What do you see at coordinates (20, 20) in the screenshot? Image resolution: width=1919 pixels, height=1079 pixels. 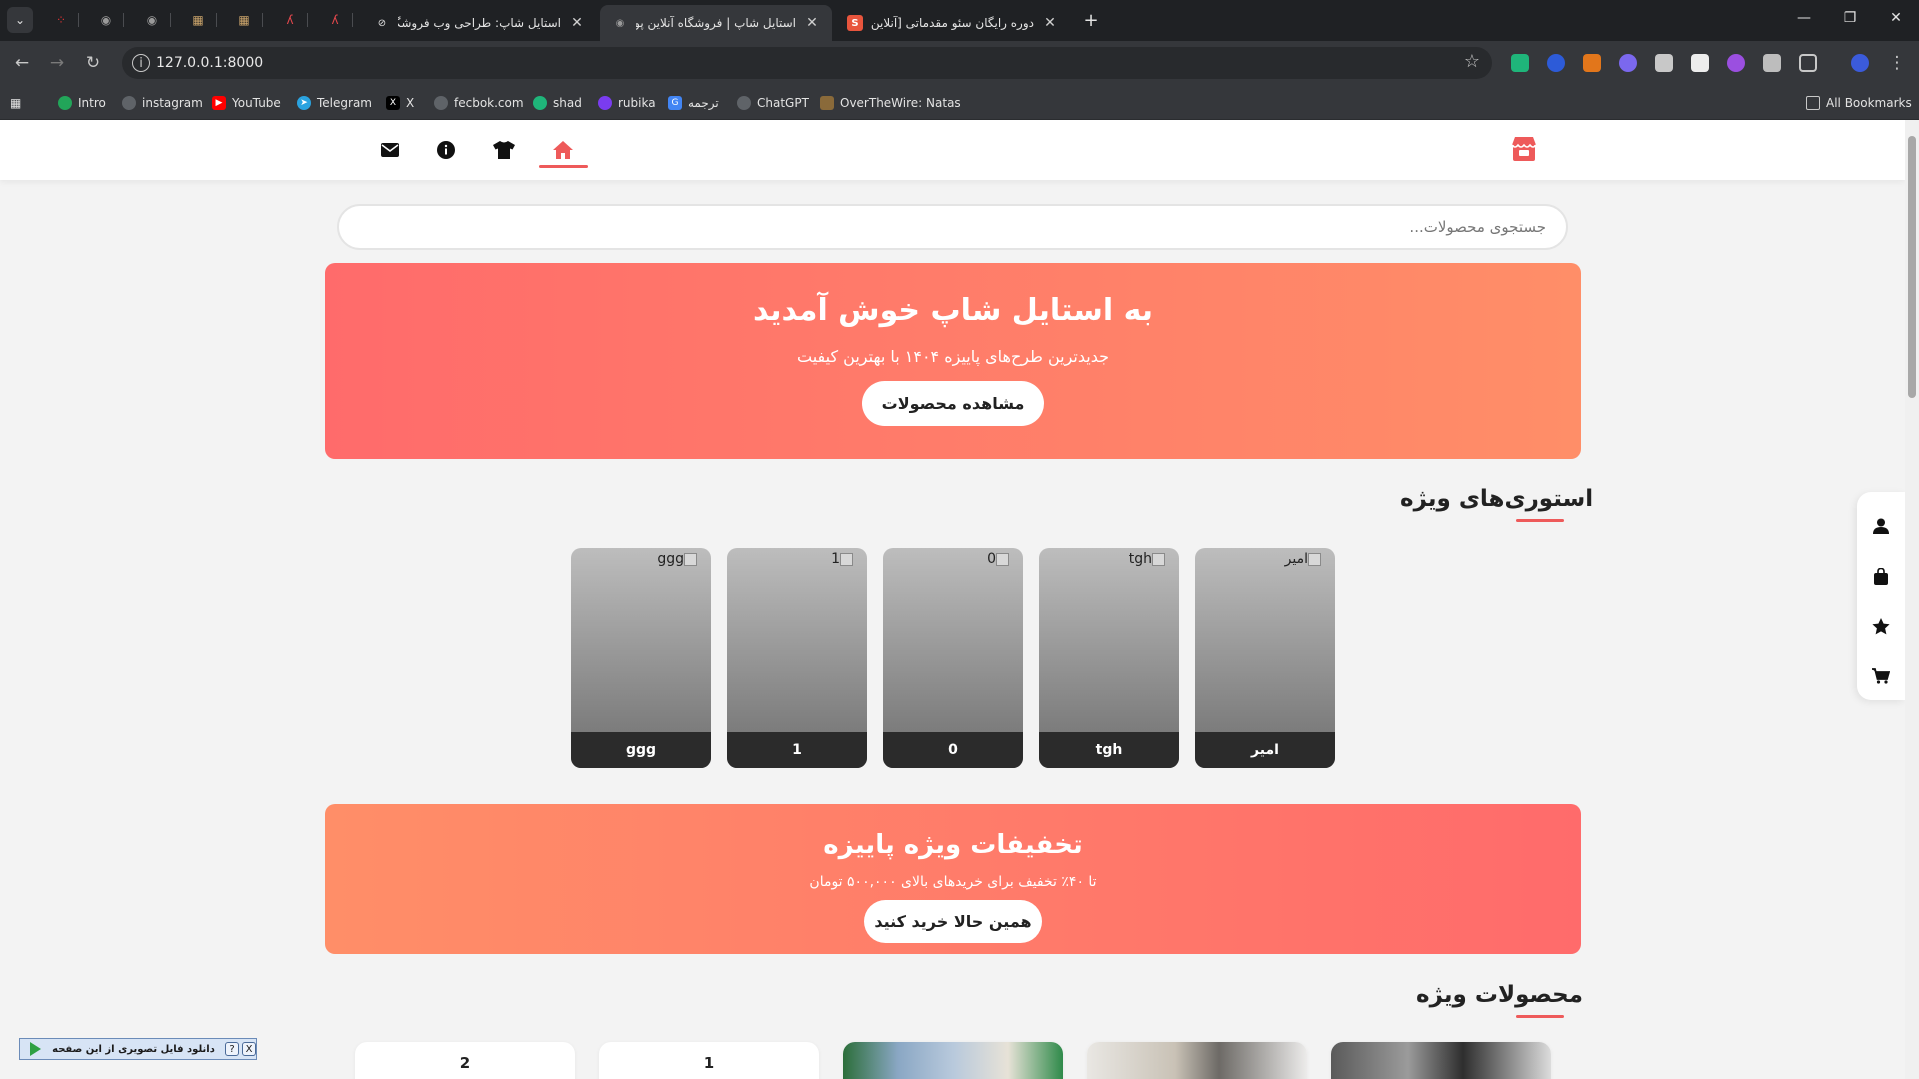 I see `tab-search-button: ⌄` at bounding box center [20, 20].